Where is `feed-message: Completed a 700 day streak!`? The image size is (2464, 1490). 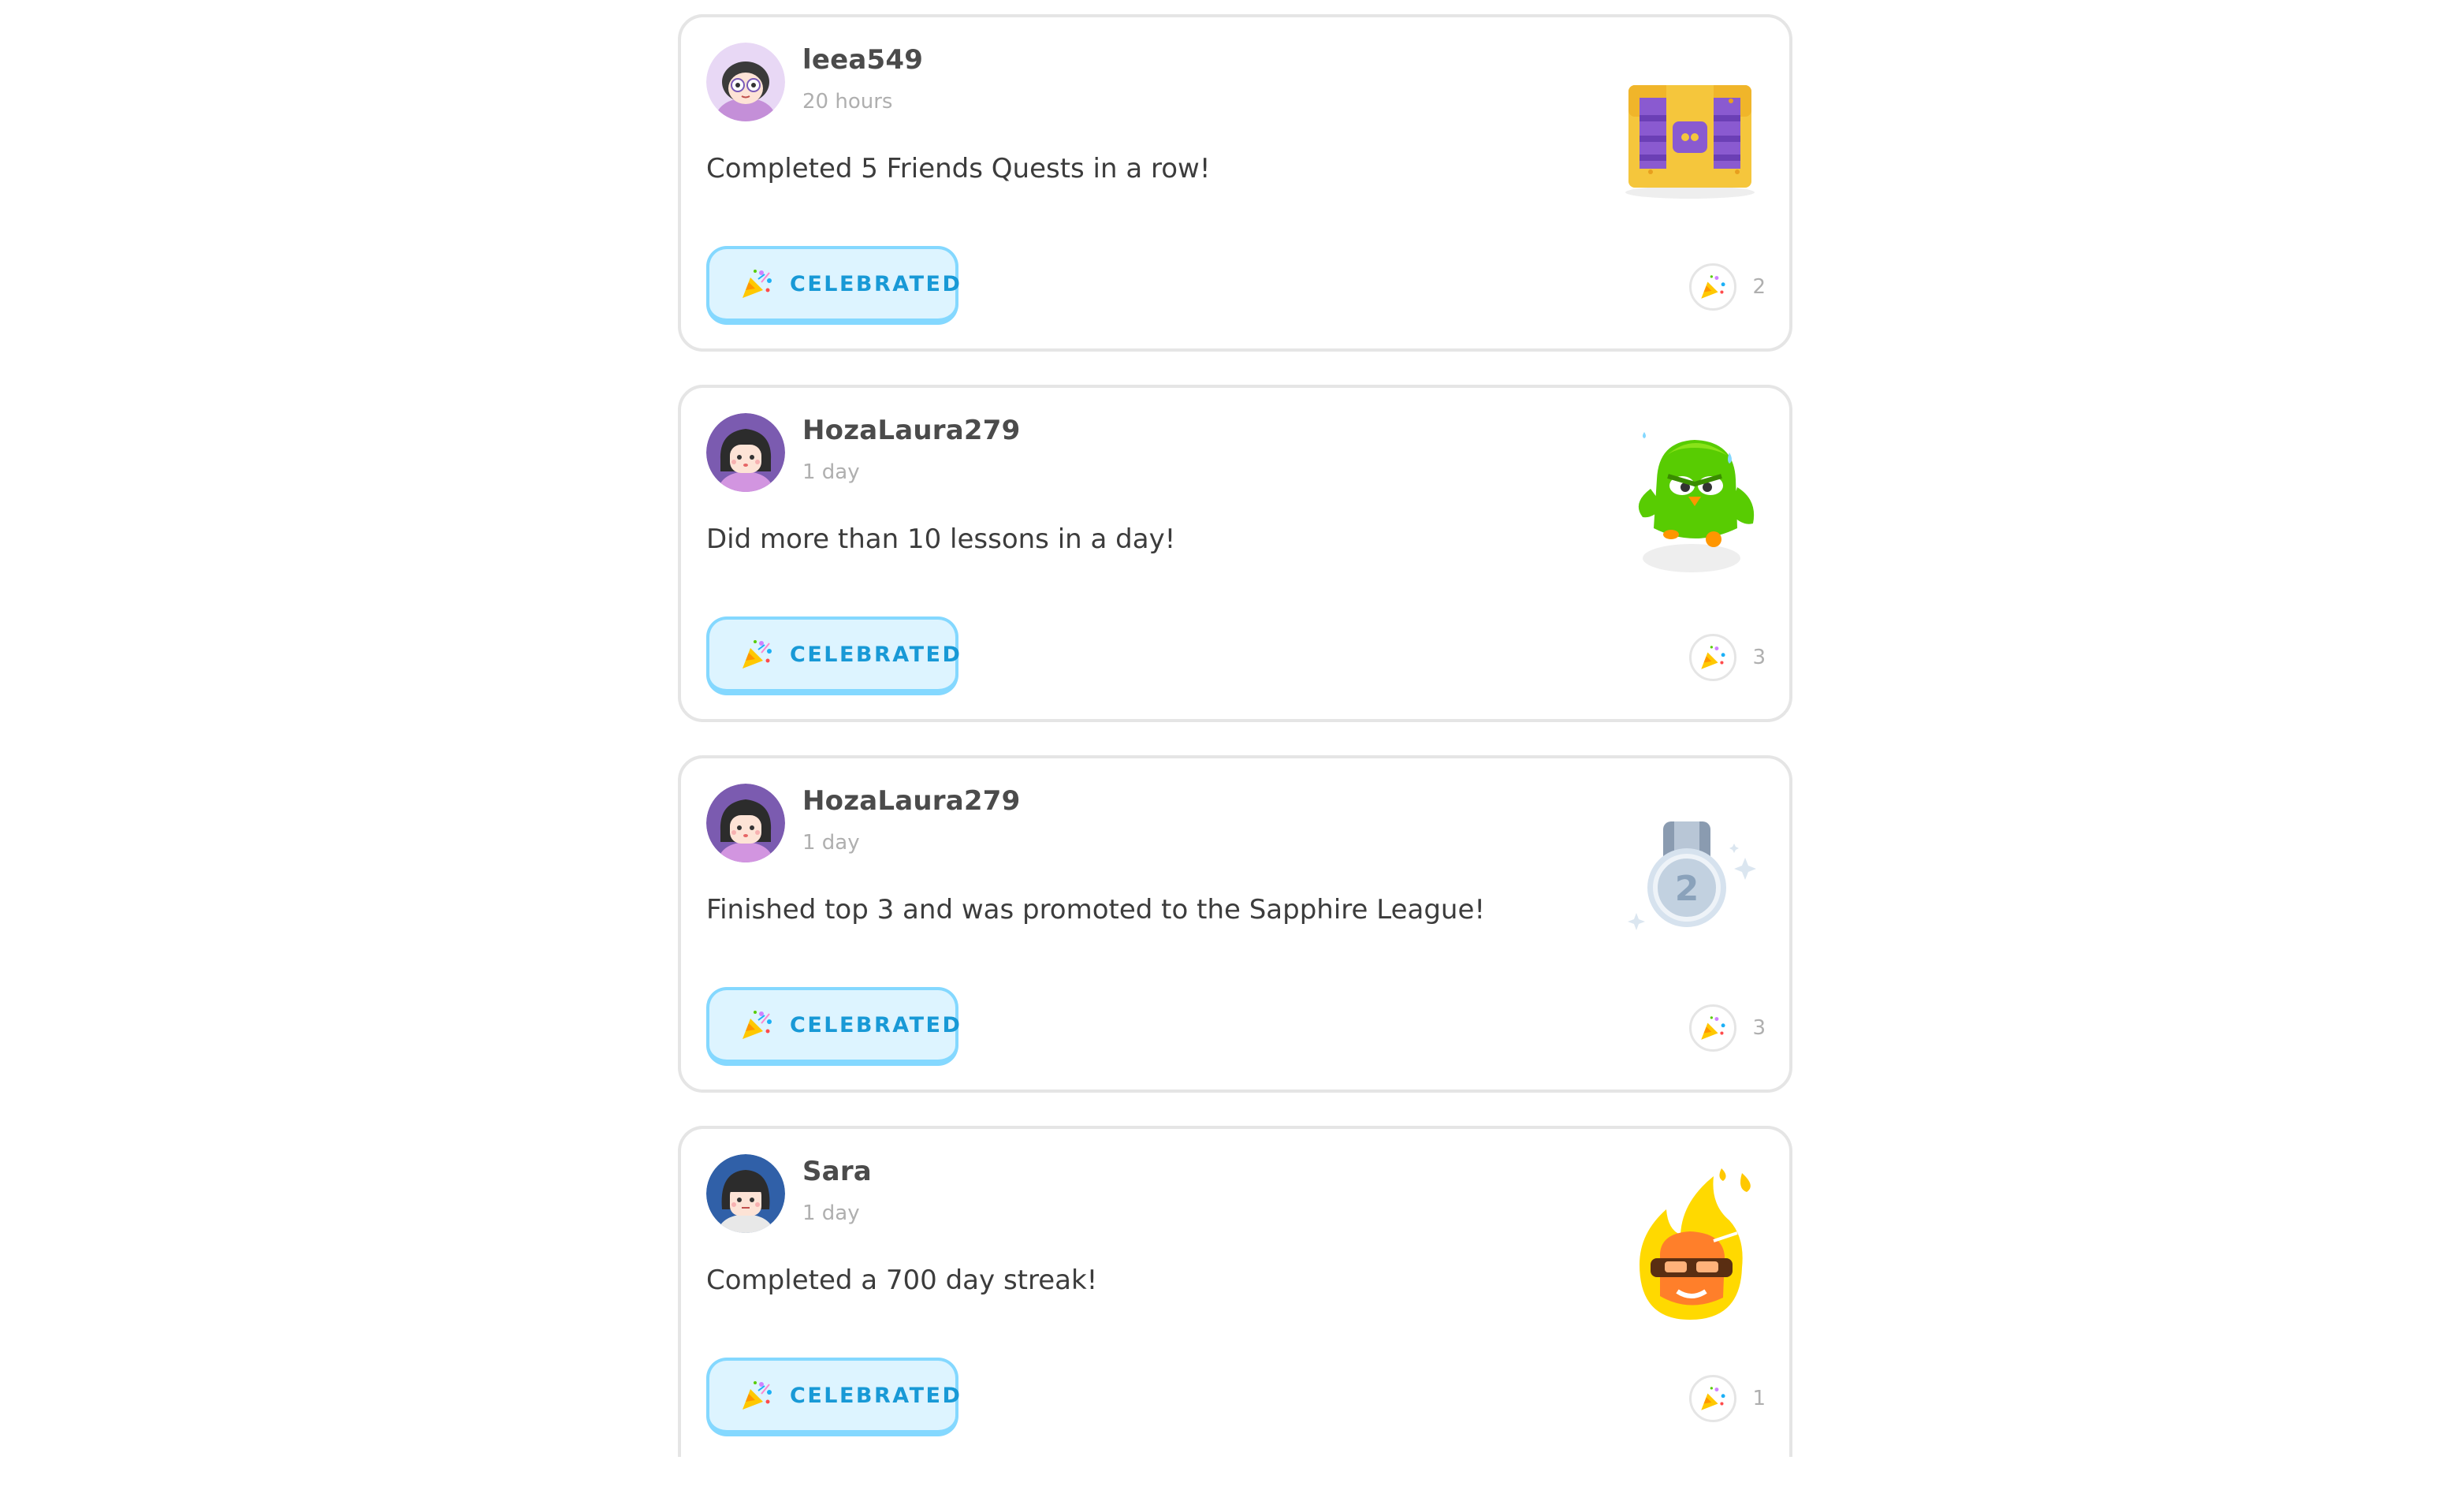 feed-message: Completed a 700 day streak! is located at coordinates (902, 1281).